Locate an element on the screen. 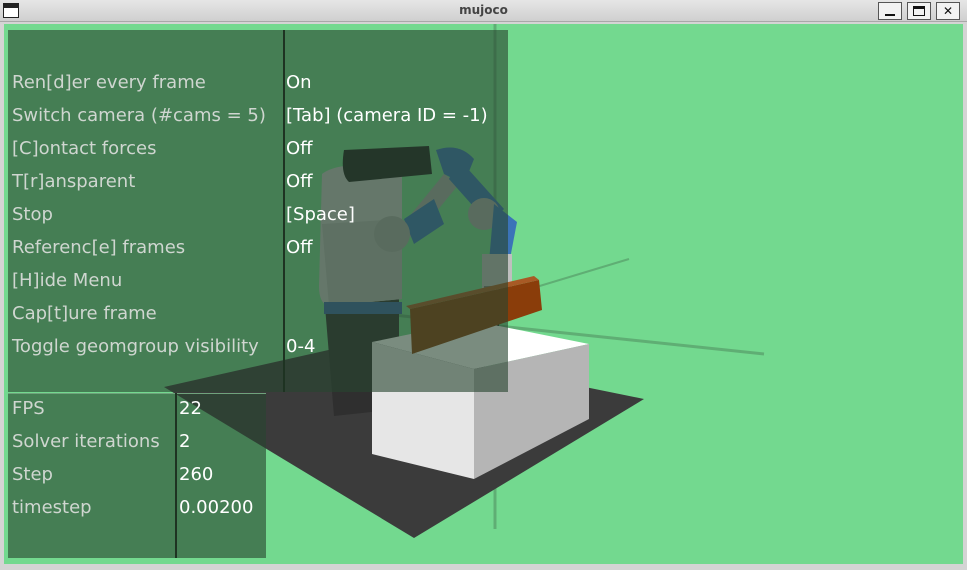 The image size is (967, 570). menu-value-stop: [Space] is located at coordinates (320, 214).